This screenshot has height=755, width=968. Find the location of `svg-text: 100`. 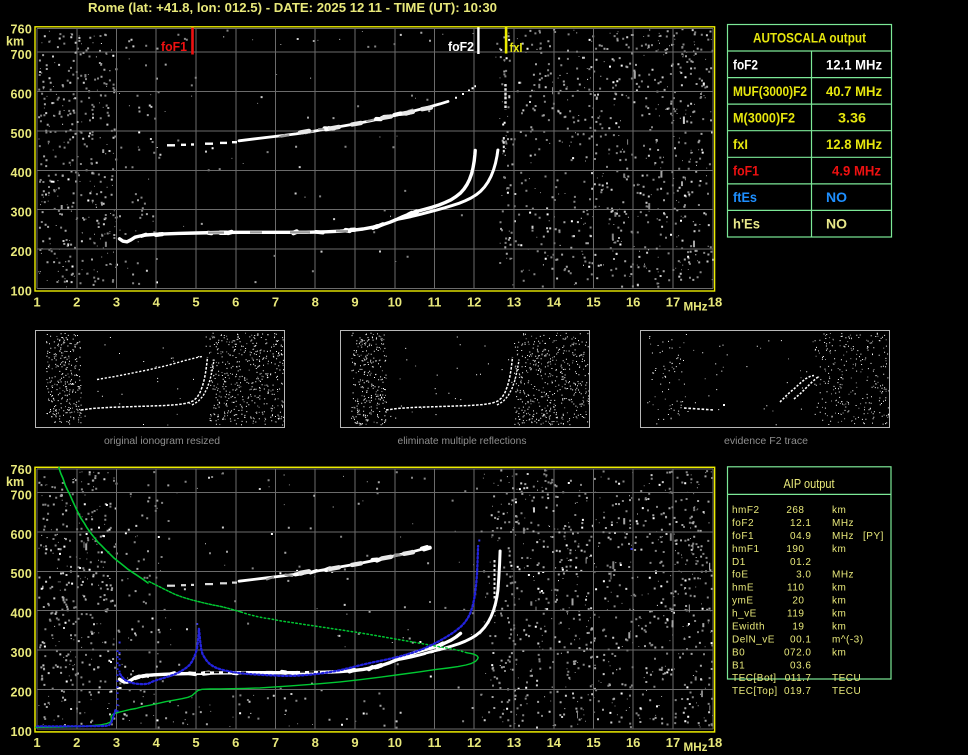

svg-text: 100 is located at coordinates (21, 291).